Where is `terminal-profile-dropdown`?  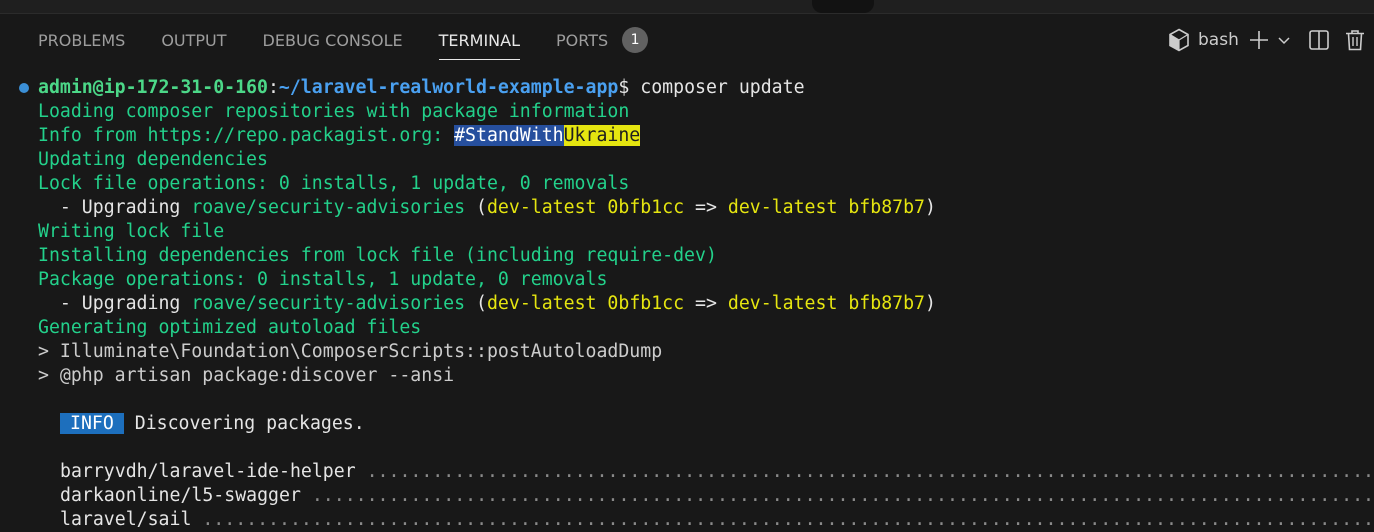 terminal-profile-dropdown is located at coordinates (1284, 40).